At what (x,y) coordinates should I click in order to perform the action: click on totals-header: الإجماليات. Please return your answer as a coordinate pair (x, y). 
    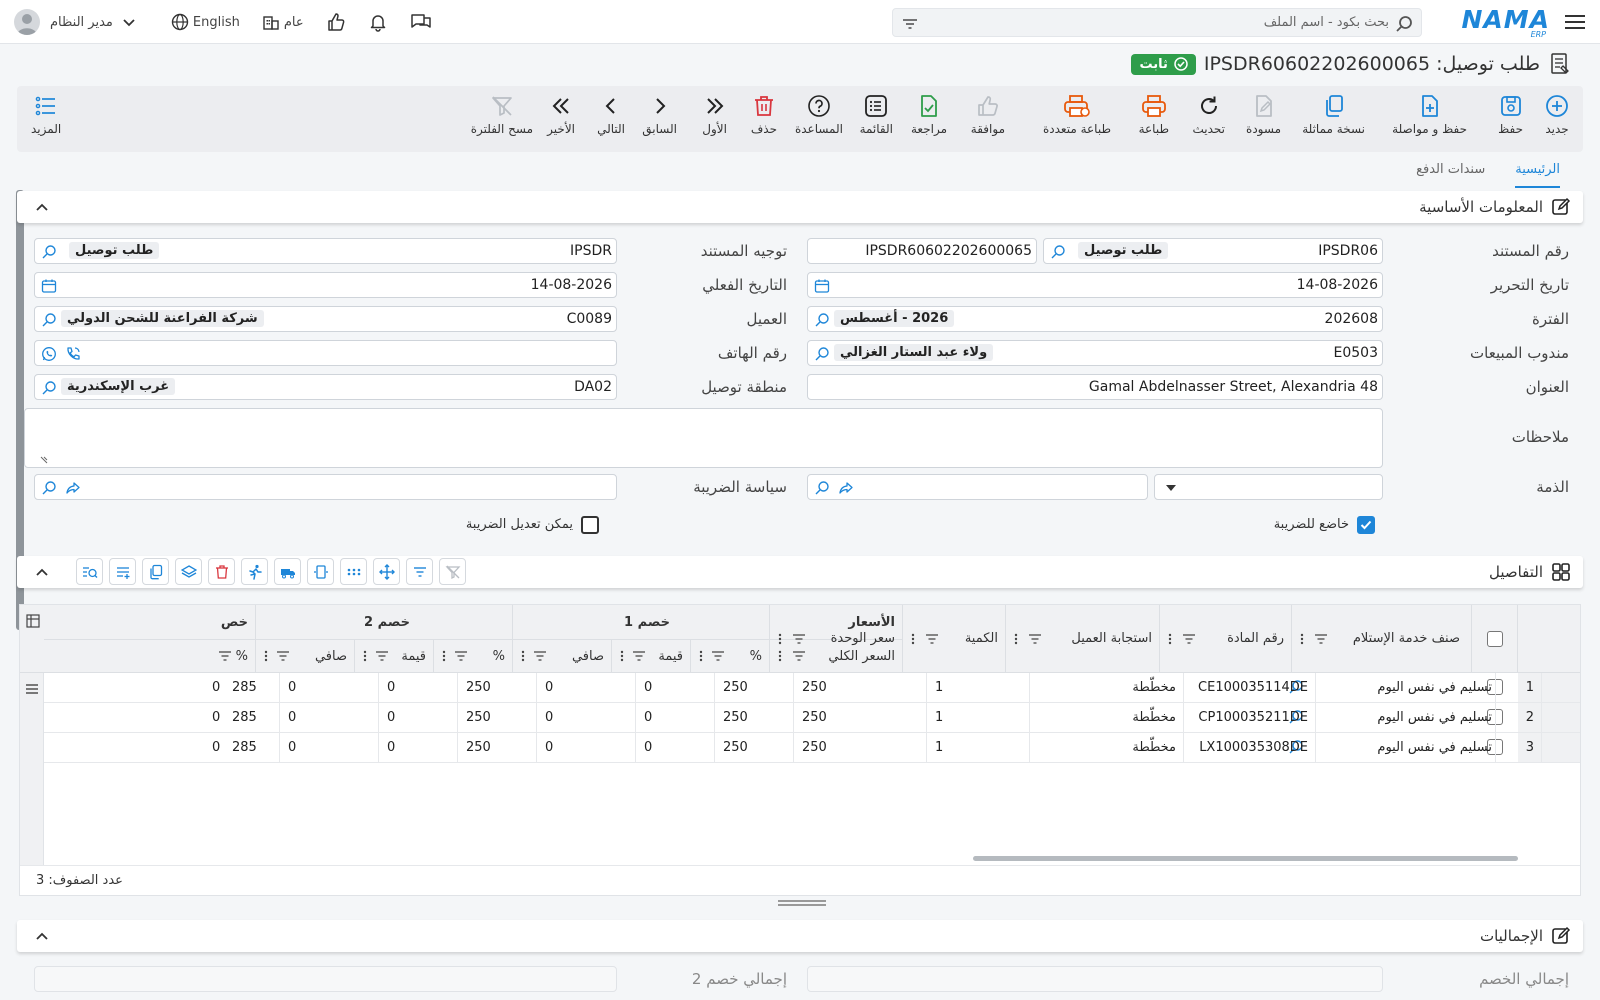
    Looking at the image, I should click on (800, 936).